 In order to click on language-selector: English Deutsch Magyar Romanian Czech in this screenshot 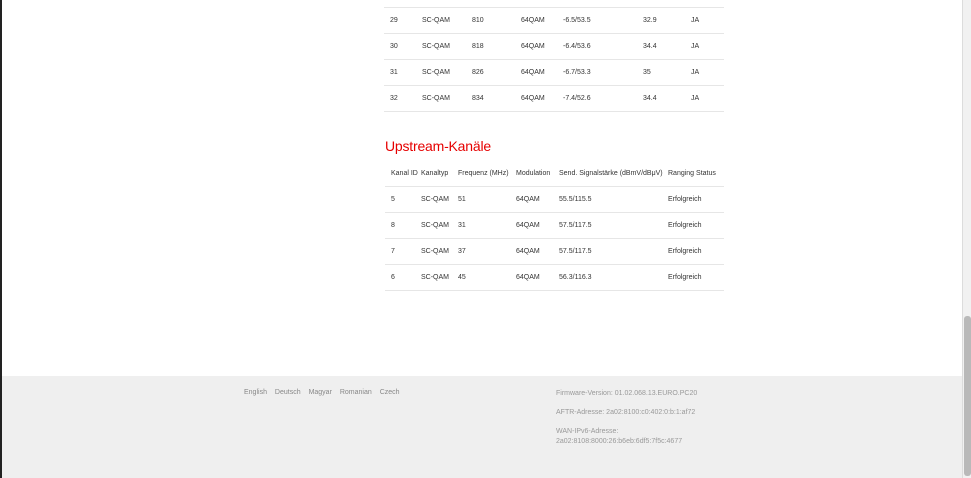, I will do `click(325, 392)`.